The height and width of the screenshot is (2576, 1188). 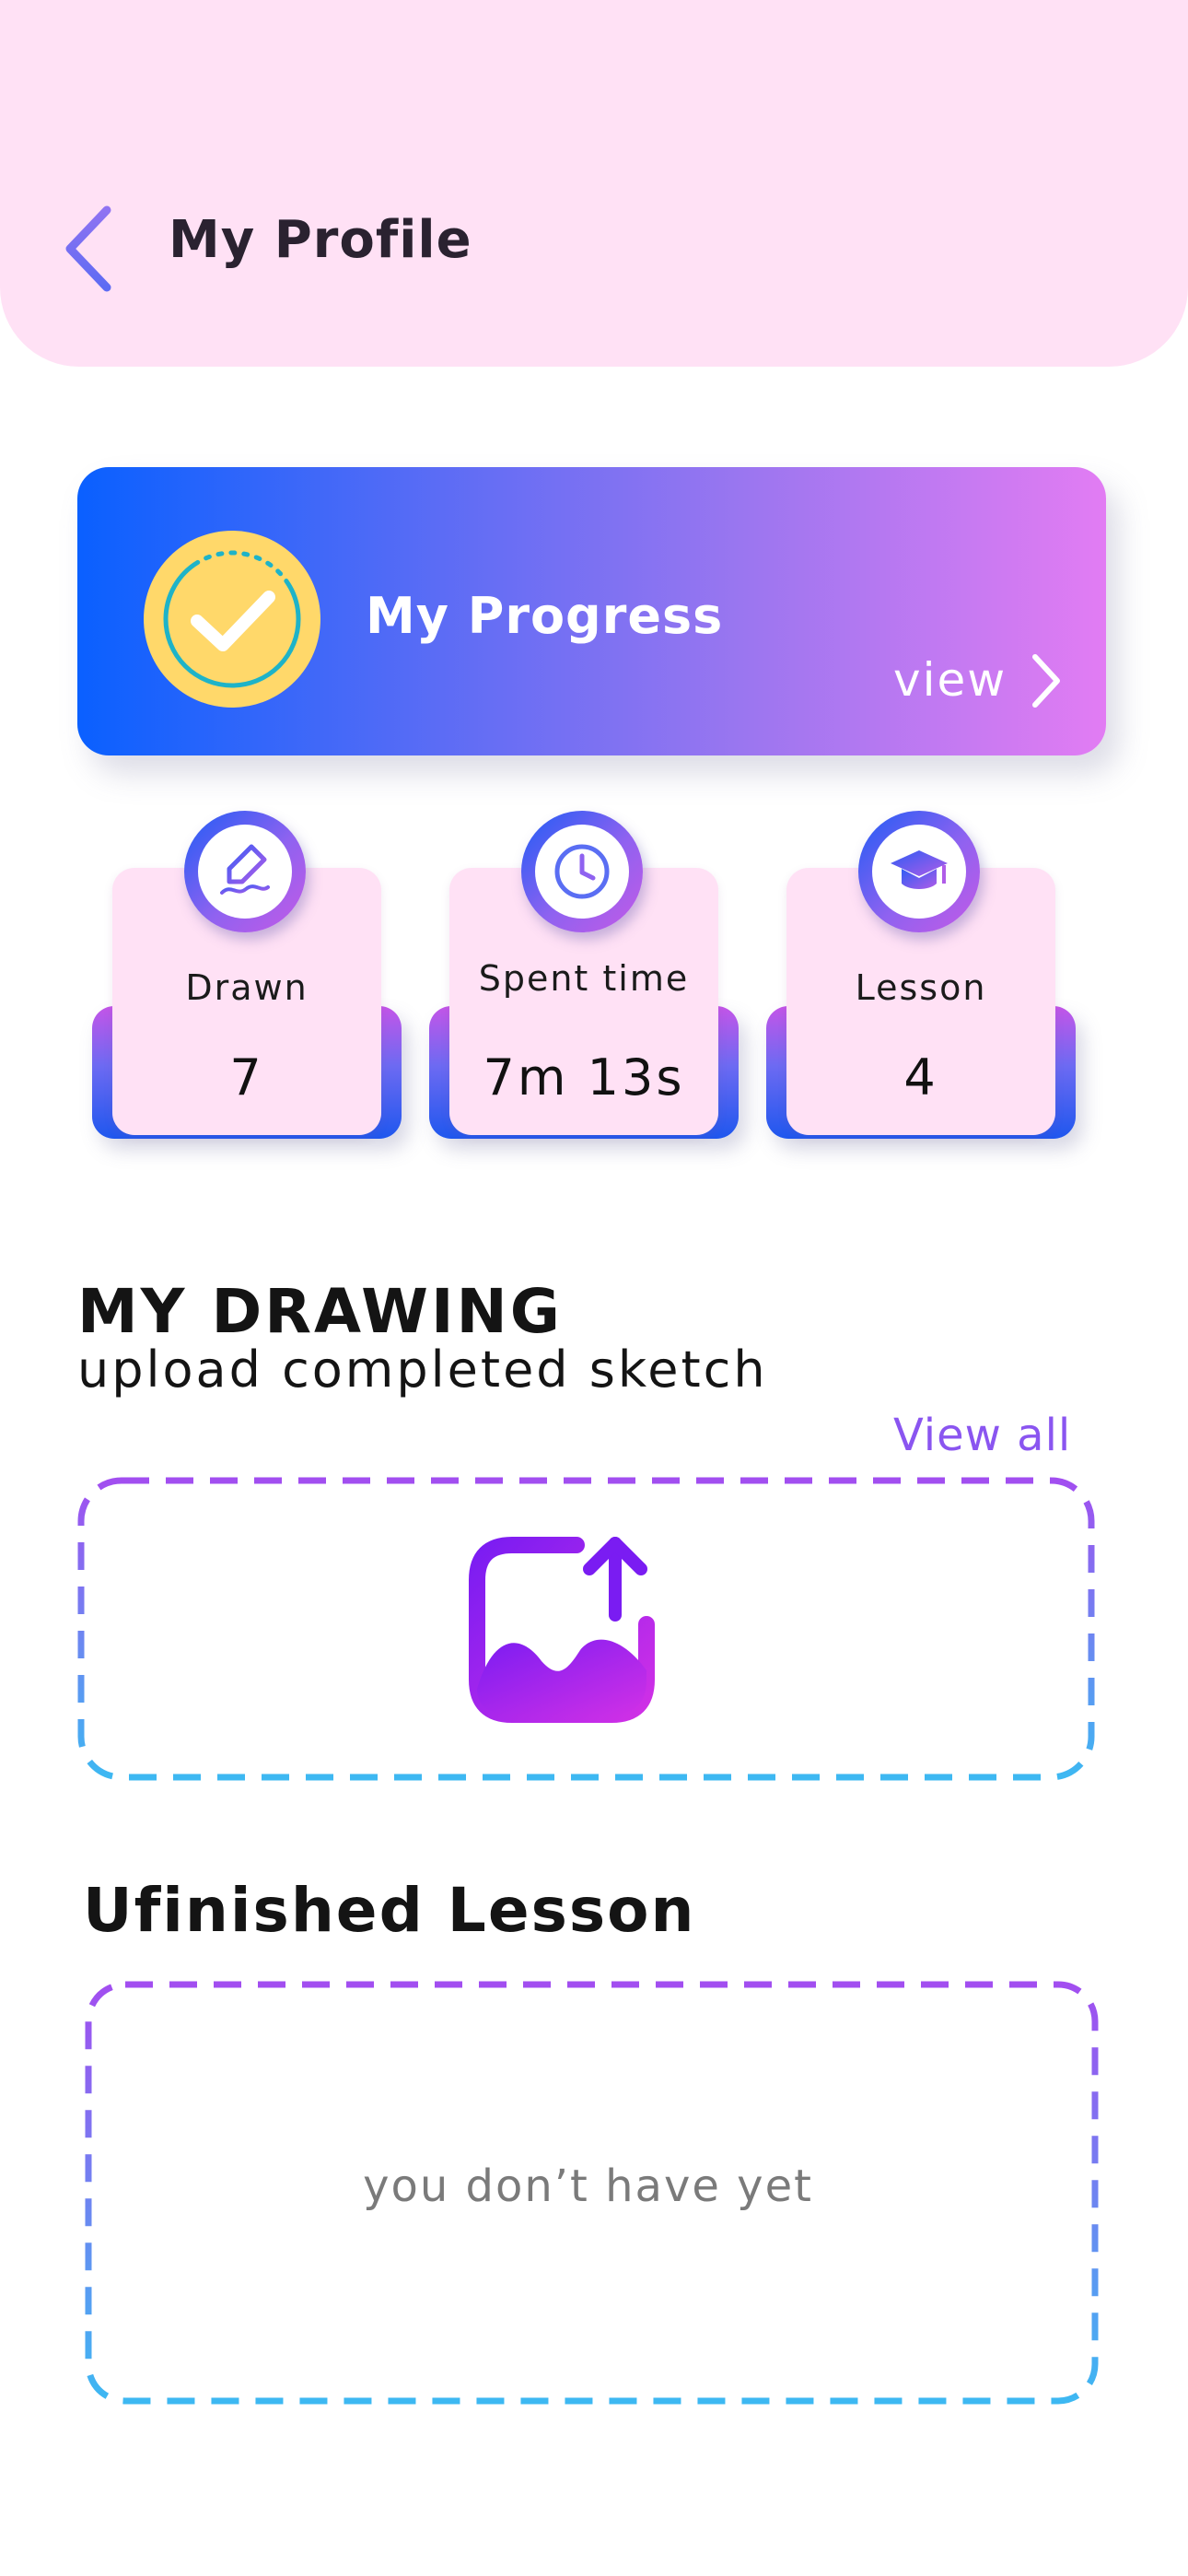 I want to click on my-drawing-title: MY DRAWING, so click(x=320, y=1311).